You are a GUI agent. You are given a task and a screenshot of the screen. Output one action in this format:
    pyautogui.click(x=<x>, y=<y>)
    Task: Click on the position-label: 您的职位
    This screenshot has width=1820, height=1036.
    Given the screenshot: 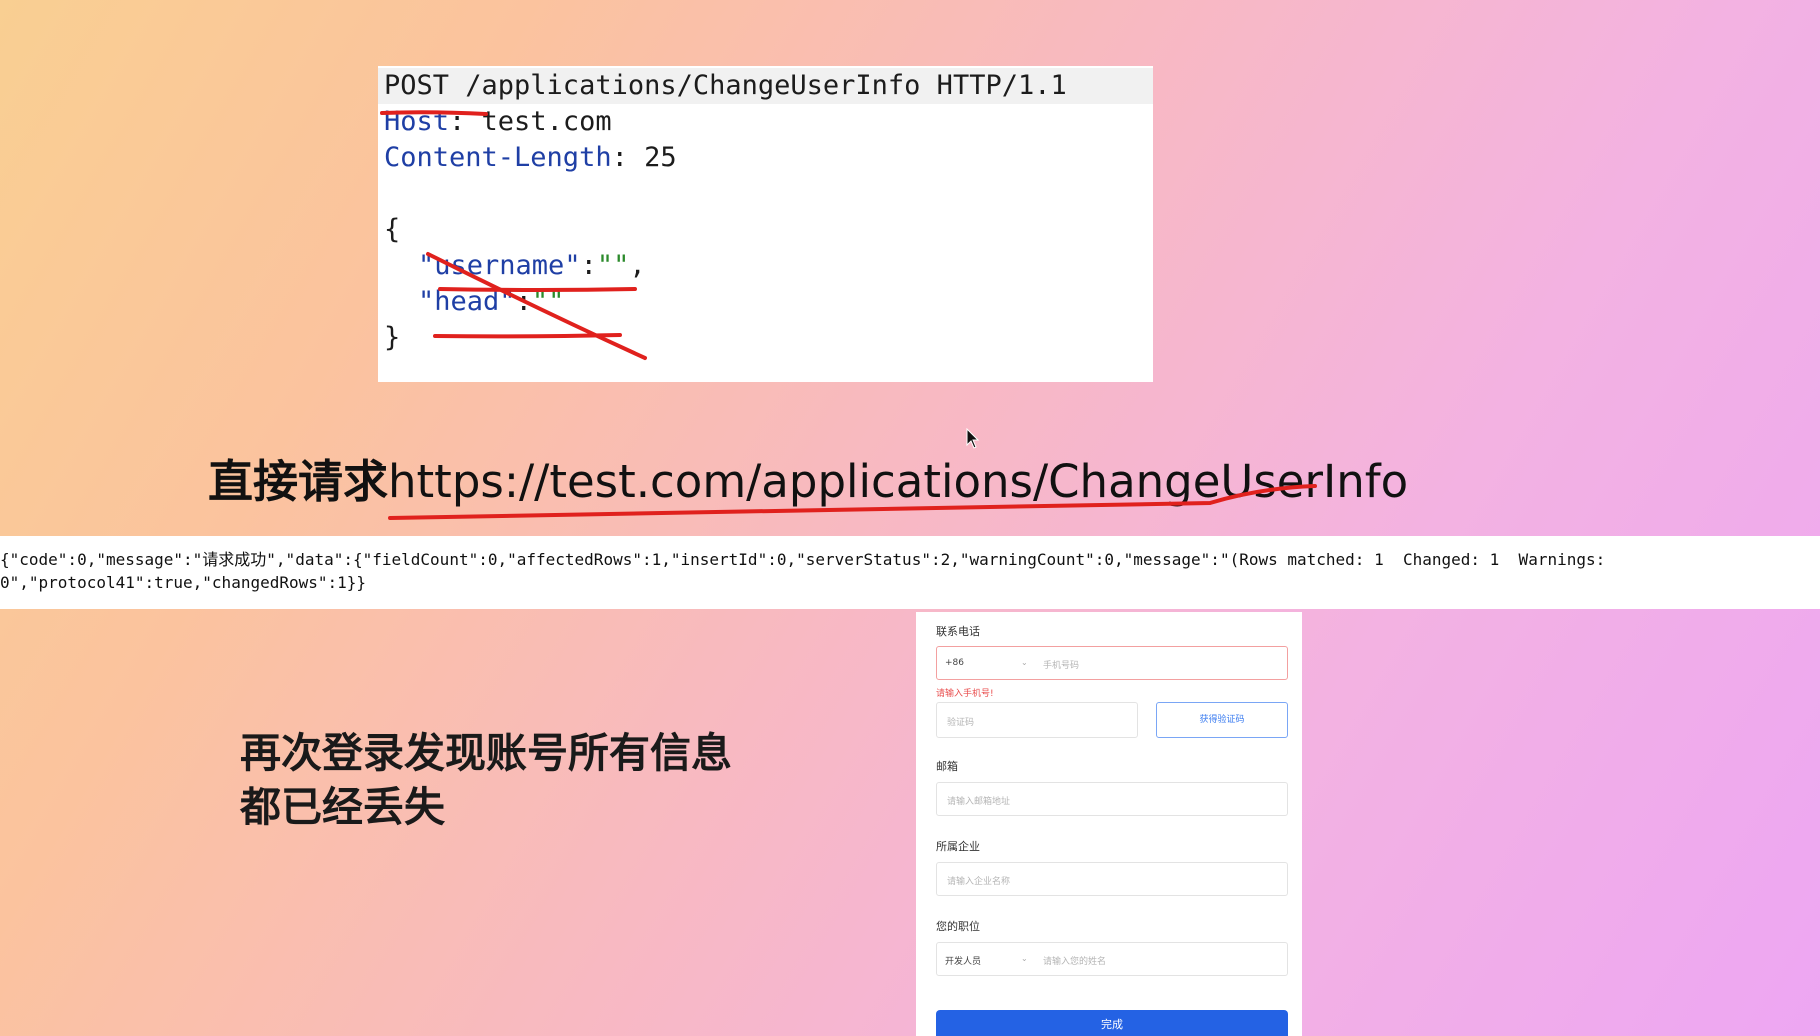 What is the action you would take?
    pyautogui.click(x=958, y=926)
    